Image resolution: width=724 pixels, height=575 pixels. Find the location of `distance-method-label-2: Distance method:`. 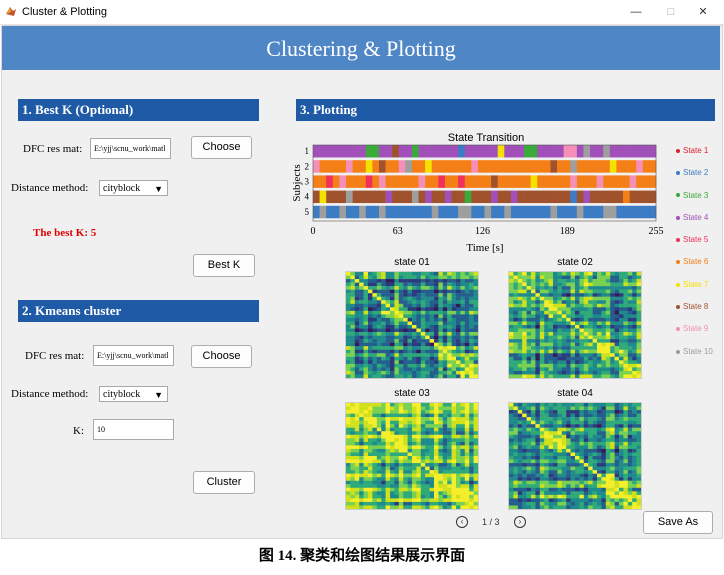

distance-method-label-2: Distance method: is located at coordinates (50, 394).